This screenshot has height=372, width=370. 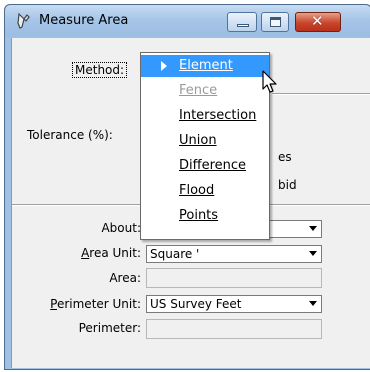 I want to click on option-label: Flood, so click(x=197, y=190).